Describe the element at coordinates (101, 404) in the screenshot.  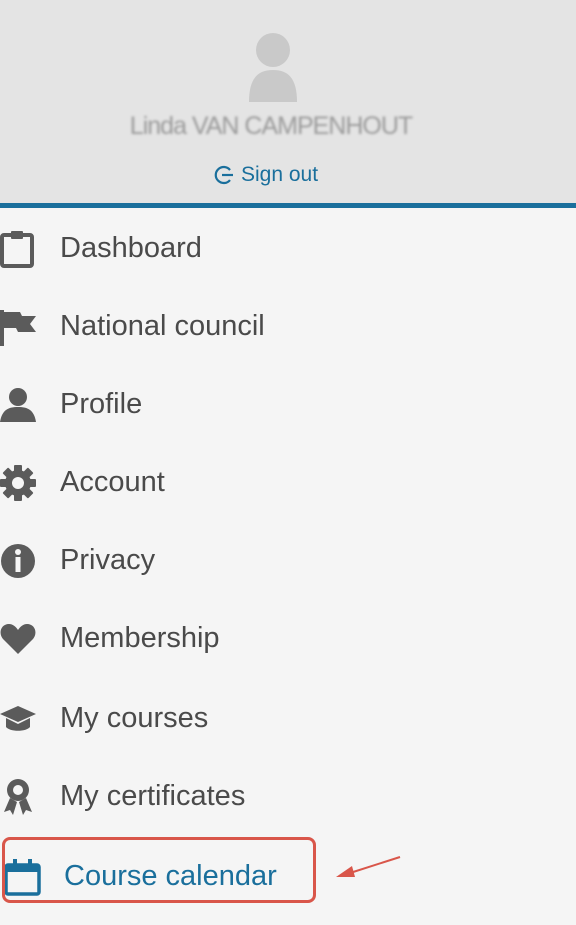
I see `menu-item-label: Profile` at that location.